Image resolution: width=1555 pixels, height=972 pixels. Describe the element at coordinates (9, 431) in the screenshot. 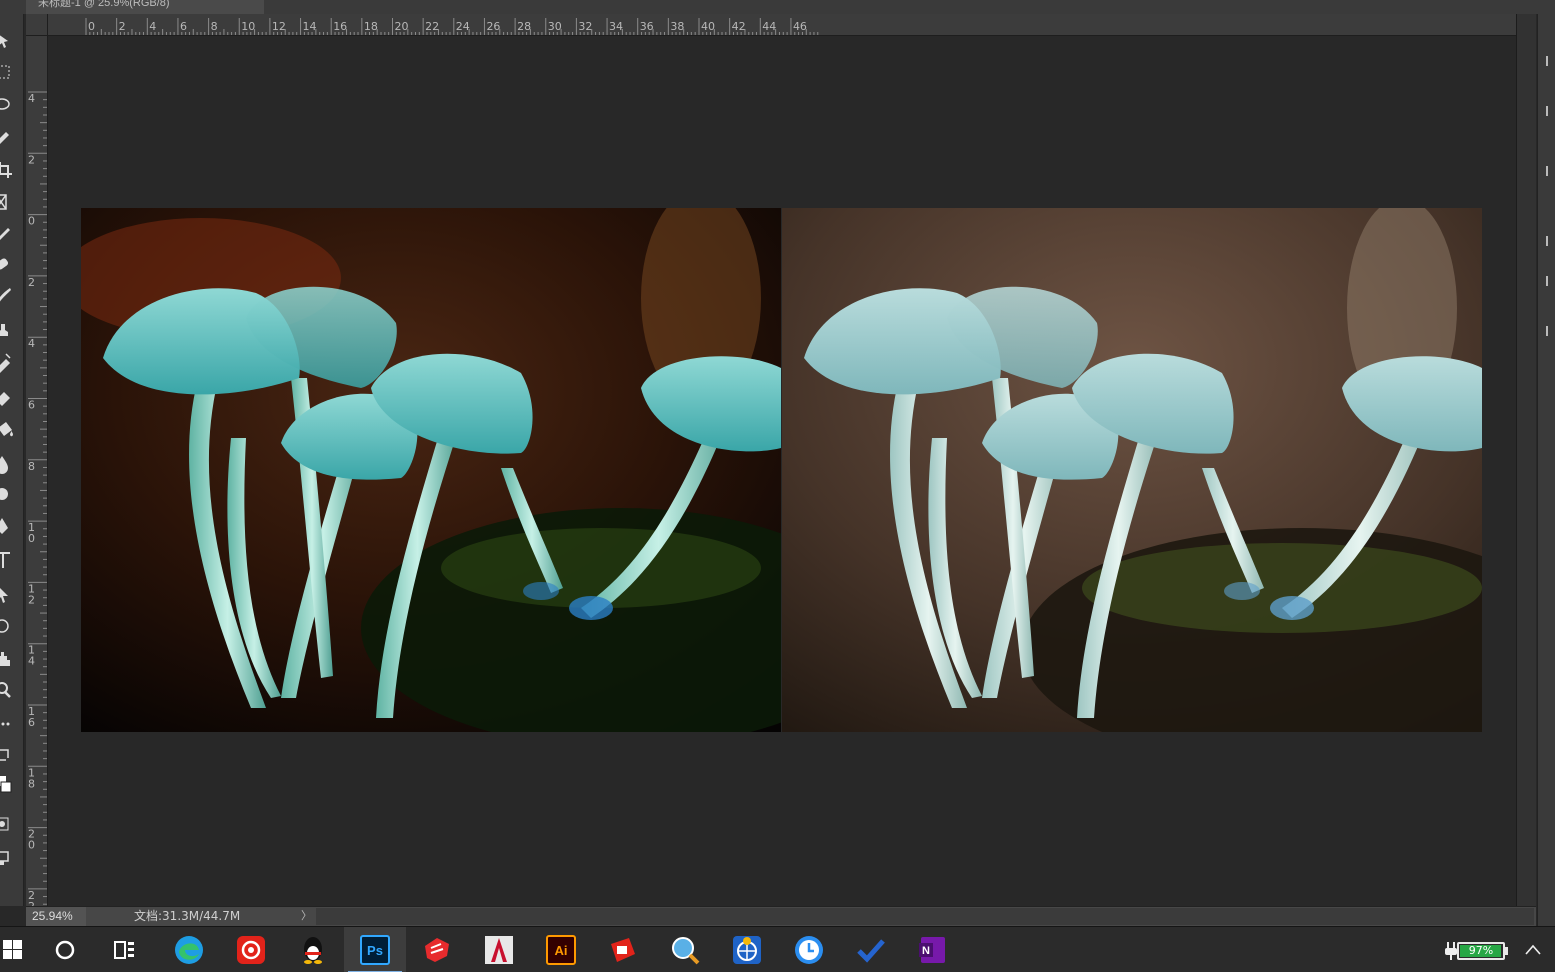

I see `paint-bucket-tool-icon` at that location.